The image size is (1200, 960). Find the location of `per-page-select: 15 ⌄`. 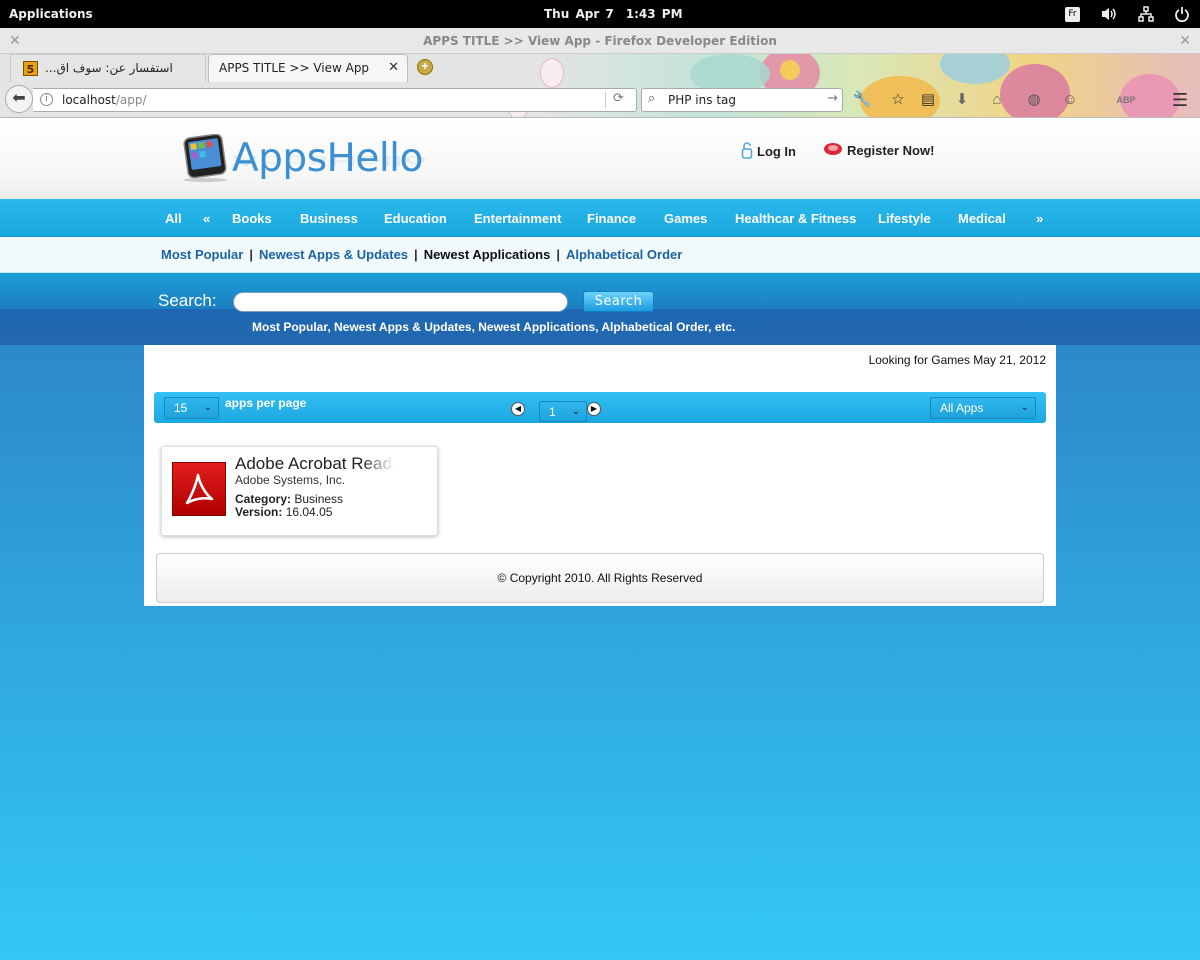

per-page-select: 15 ⌄ is located at coordinates (191, 408).